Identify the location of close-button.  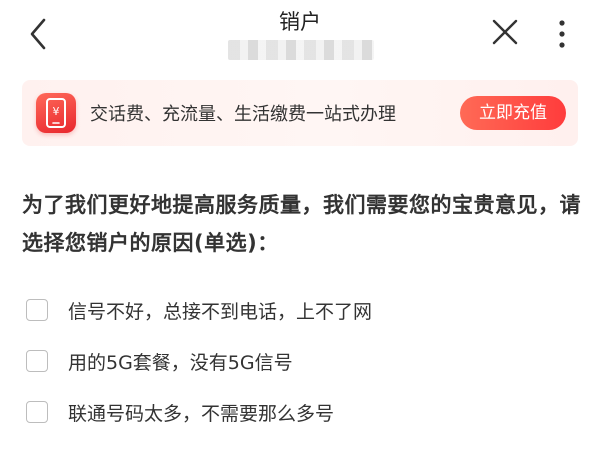
(505, 32).